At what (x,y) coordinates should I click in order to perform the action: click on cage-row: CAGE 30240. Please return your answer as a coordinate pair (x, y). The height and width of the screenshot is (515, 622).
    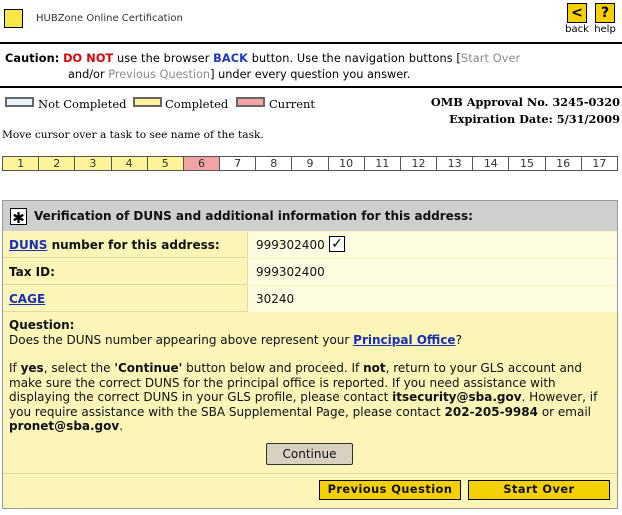
    Looking at the image, I should click on (310, 299).